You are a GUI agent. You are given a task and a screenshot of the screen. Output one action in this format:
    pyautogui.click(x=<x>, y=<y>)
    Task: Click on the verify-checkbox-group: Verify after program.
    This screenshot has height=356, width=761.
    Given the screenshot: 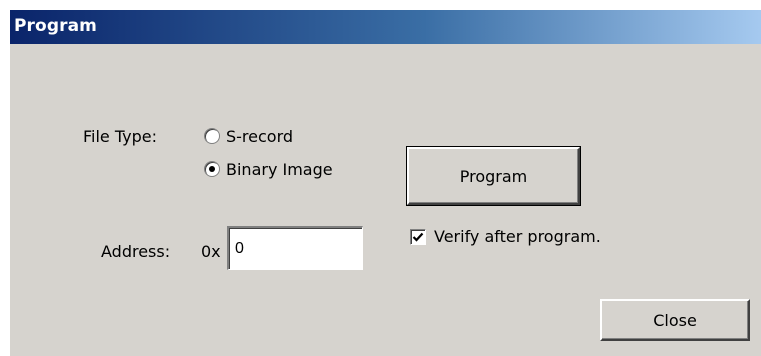 What is the action you would take?
    pyautogui.click(x=535, y=238)
    